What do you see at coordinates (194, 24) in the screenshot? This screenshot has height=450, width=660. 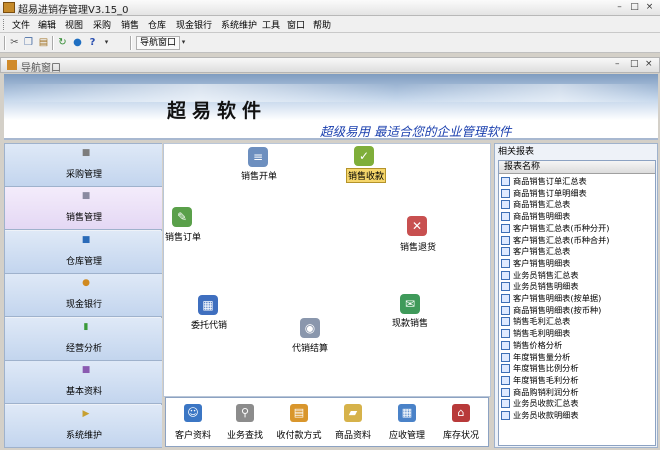 I see `menu-cash-bank: 现金银行` at bounding box center [194, 24].